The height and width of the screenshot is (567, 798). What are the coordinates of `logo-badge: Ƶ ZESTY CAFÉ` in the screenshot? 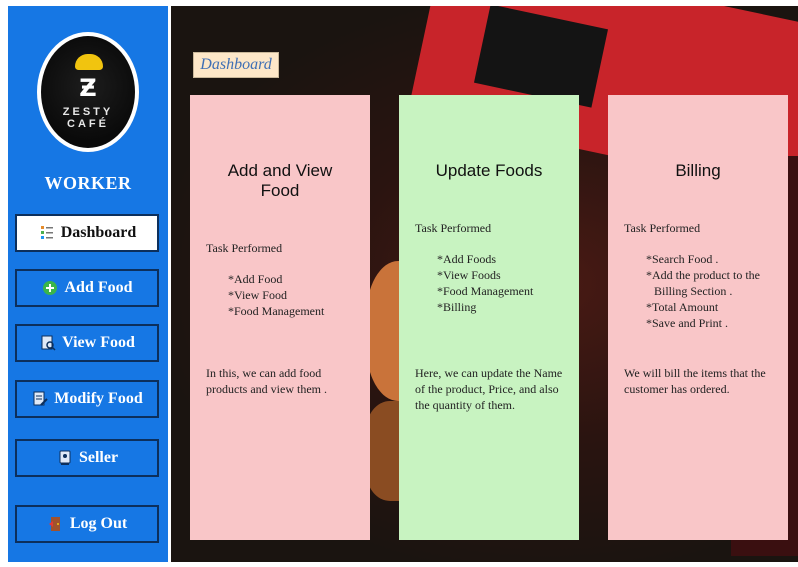 It's located at (88, 92).